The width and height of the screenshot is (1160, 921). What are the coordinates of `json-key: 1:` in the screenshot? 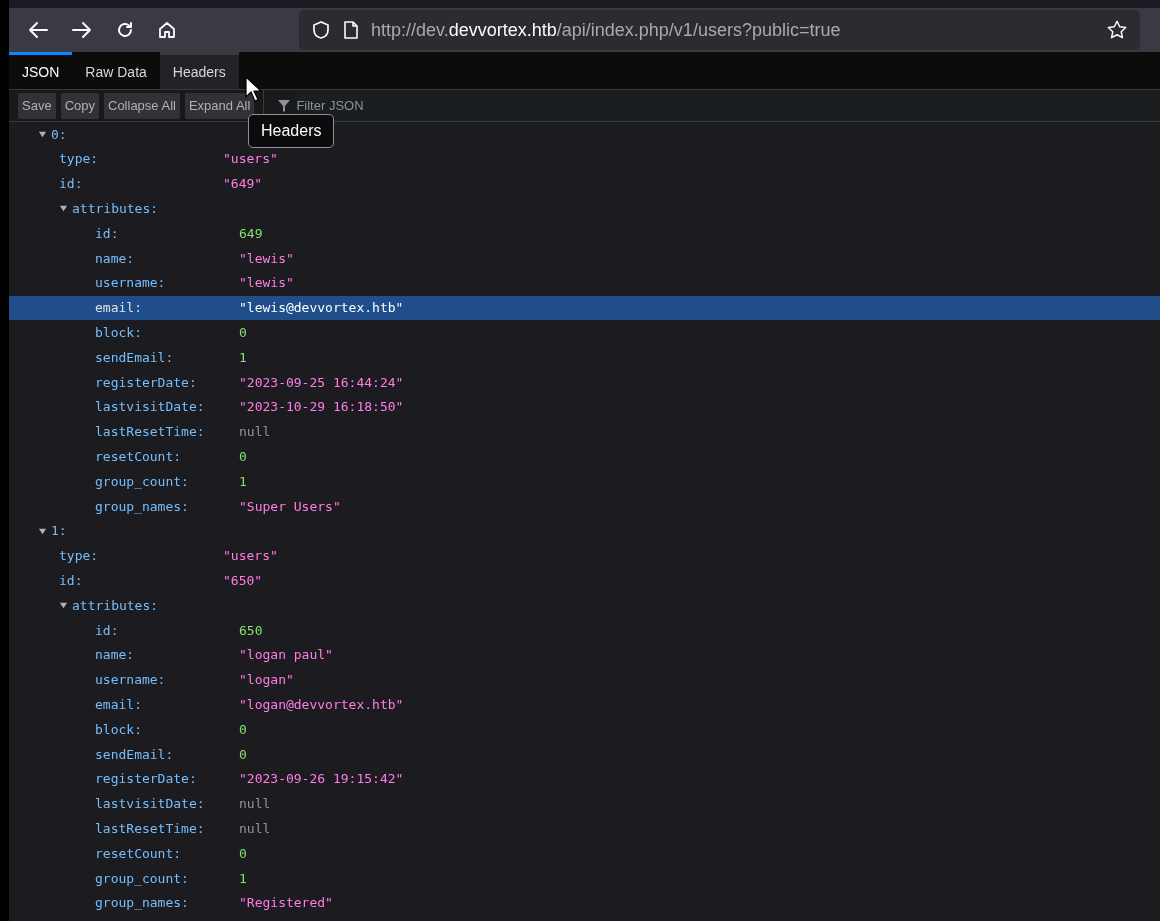 It's located at (59, 531).